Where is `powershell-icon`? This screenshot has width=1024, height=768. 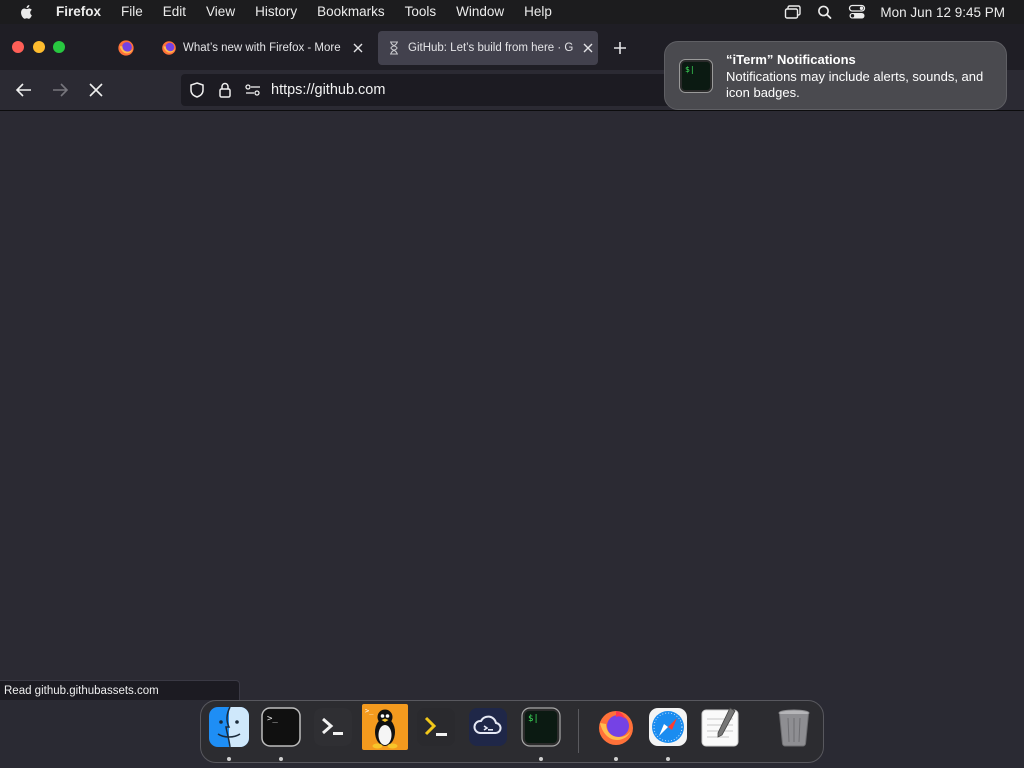 powershell-icon is located at coordinates (333, 727).